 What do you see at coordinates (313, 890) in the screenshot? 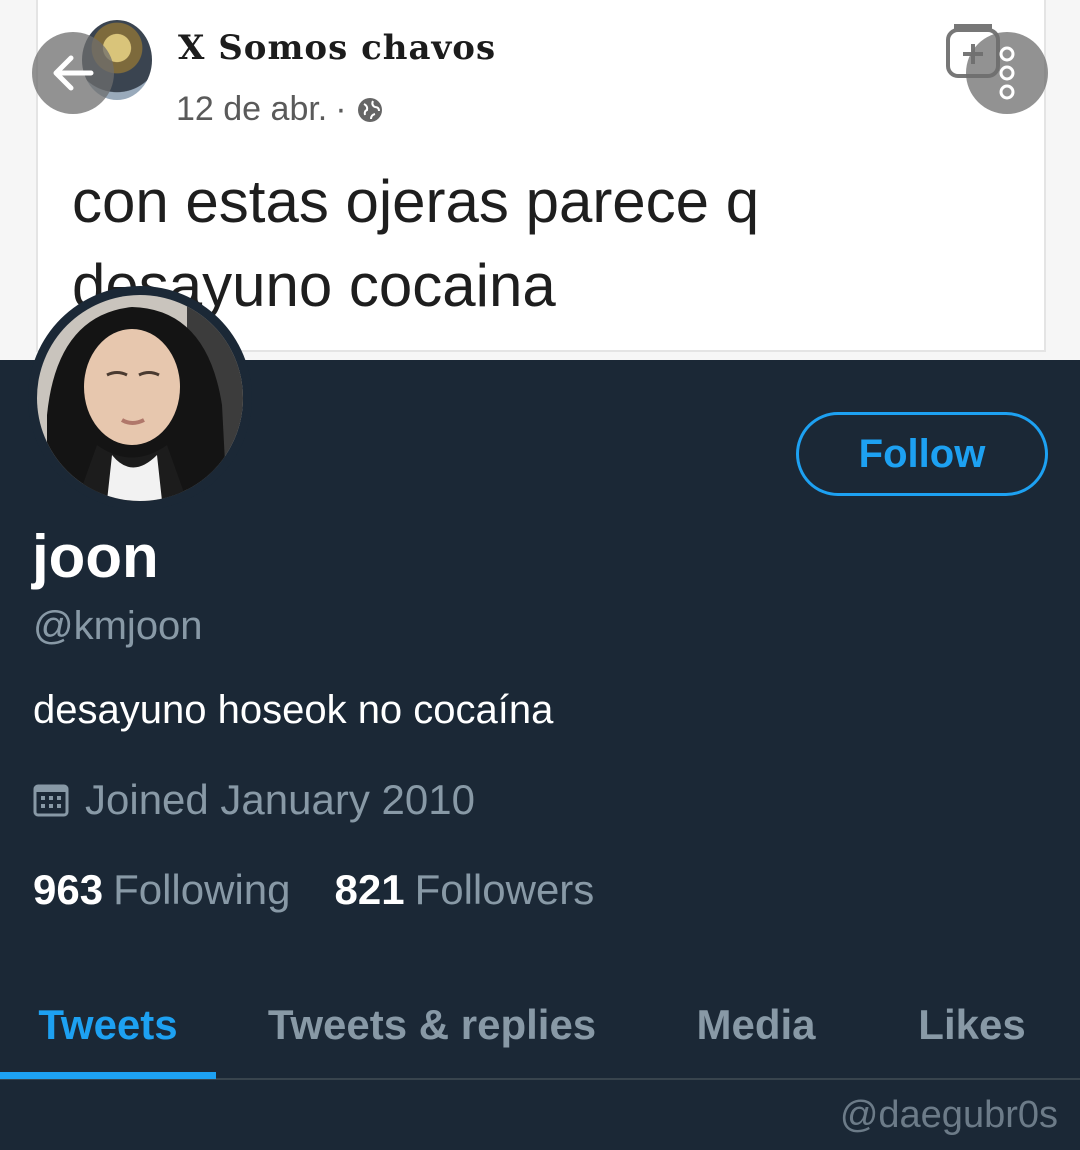
I see `follow-stats: 963 Following 821 Followers` at bounding box center [313, 890].